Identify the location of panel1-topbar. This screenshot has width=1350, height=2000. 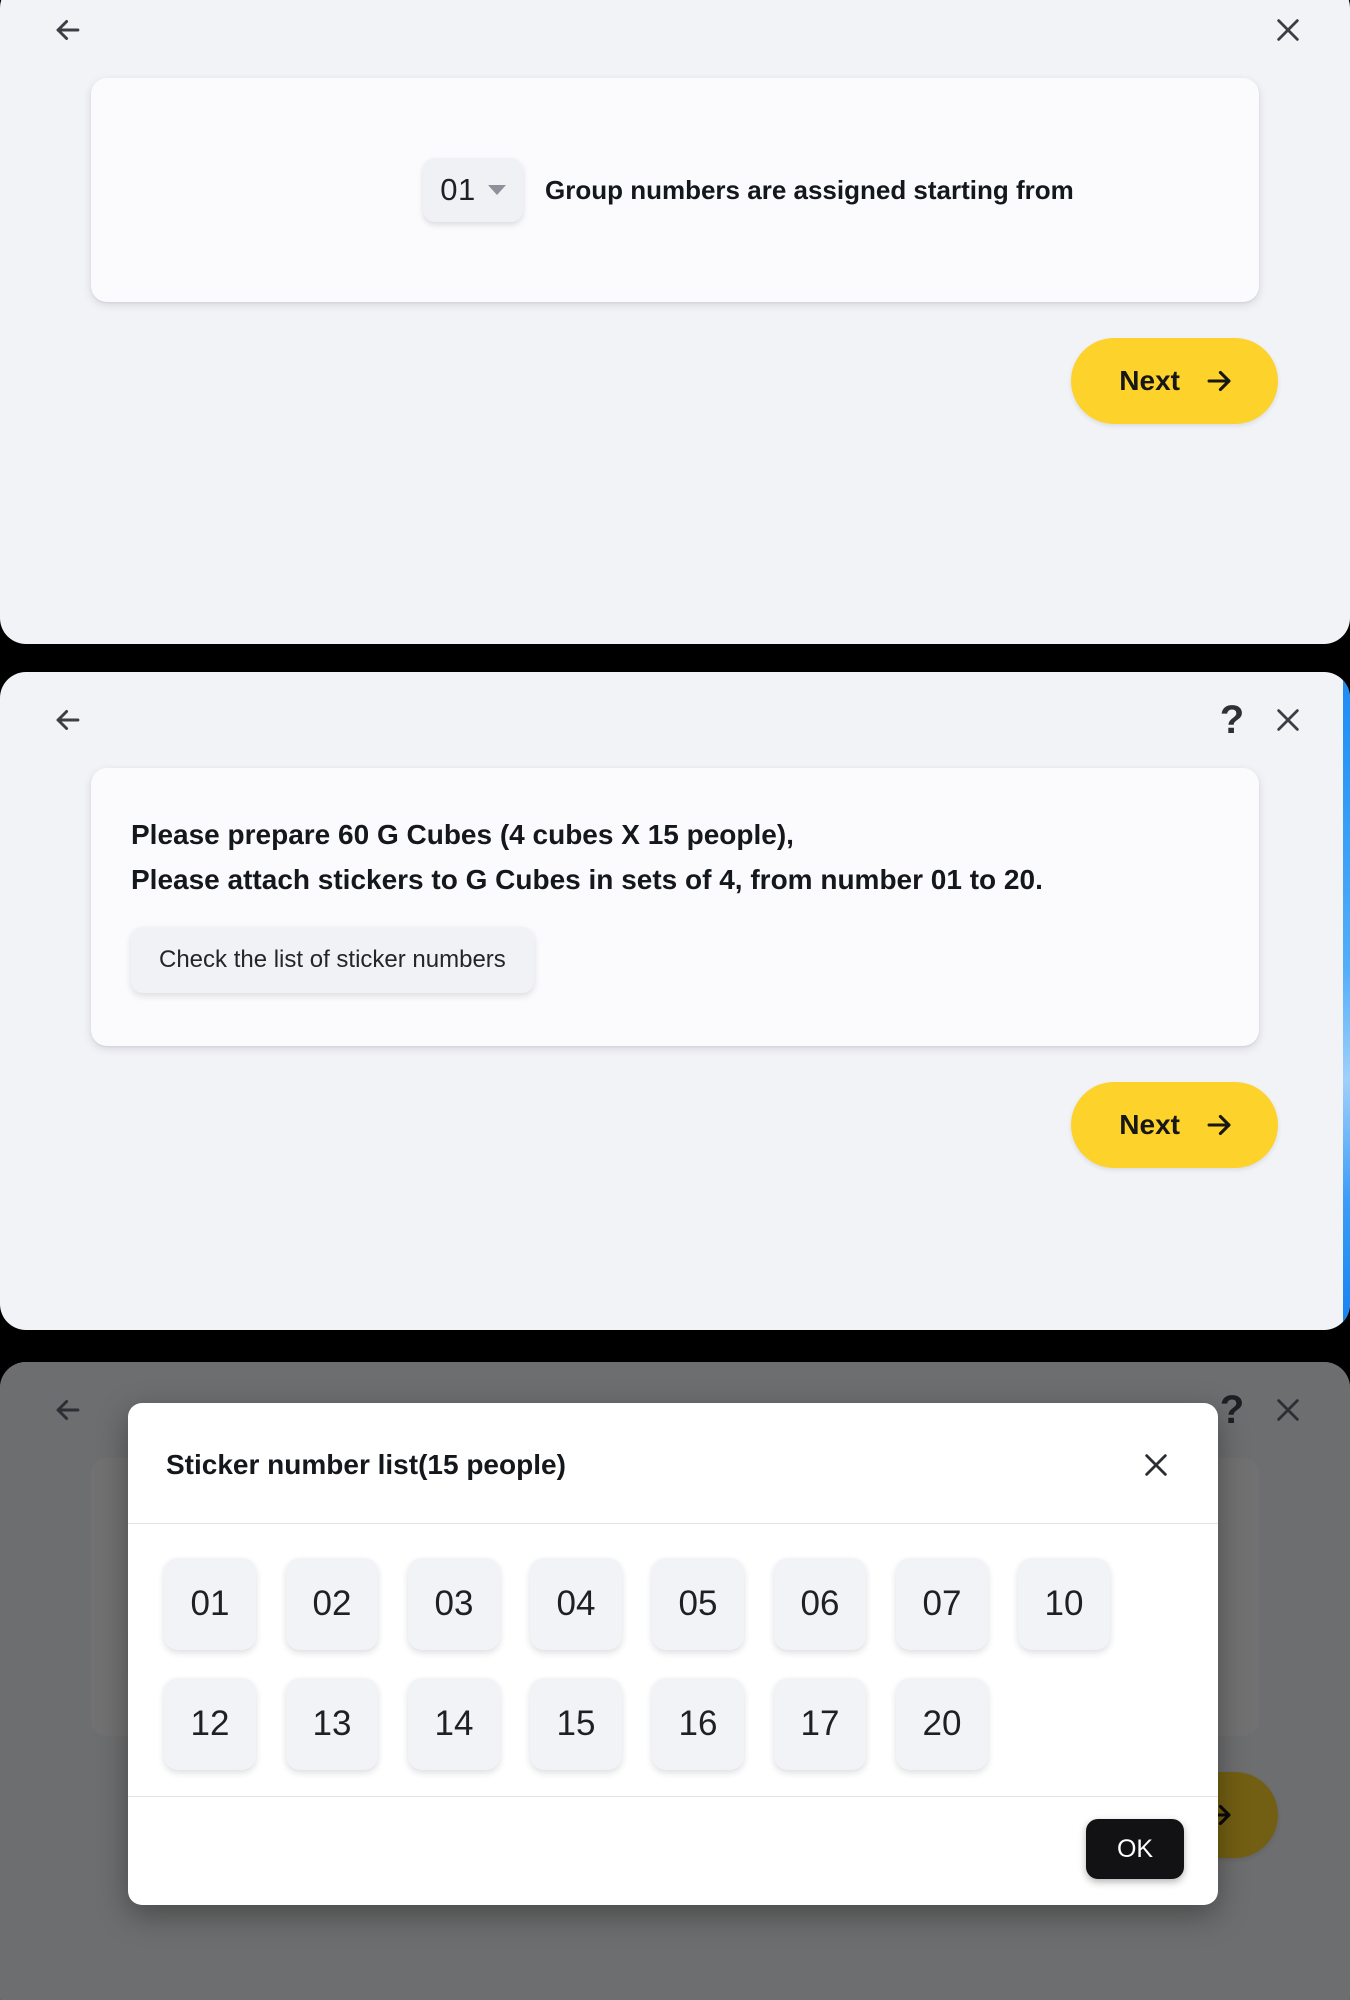
(675, 39).